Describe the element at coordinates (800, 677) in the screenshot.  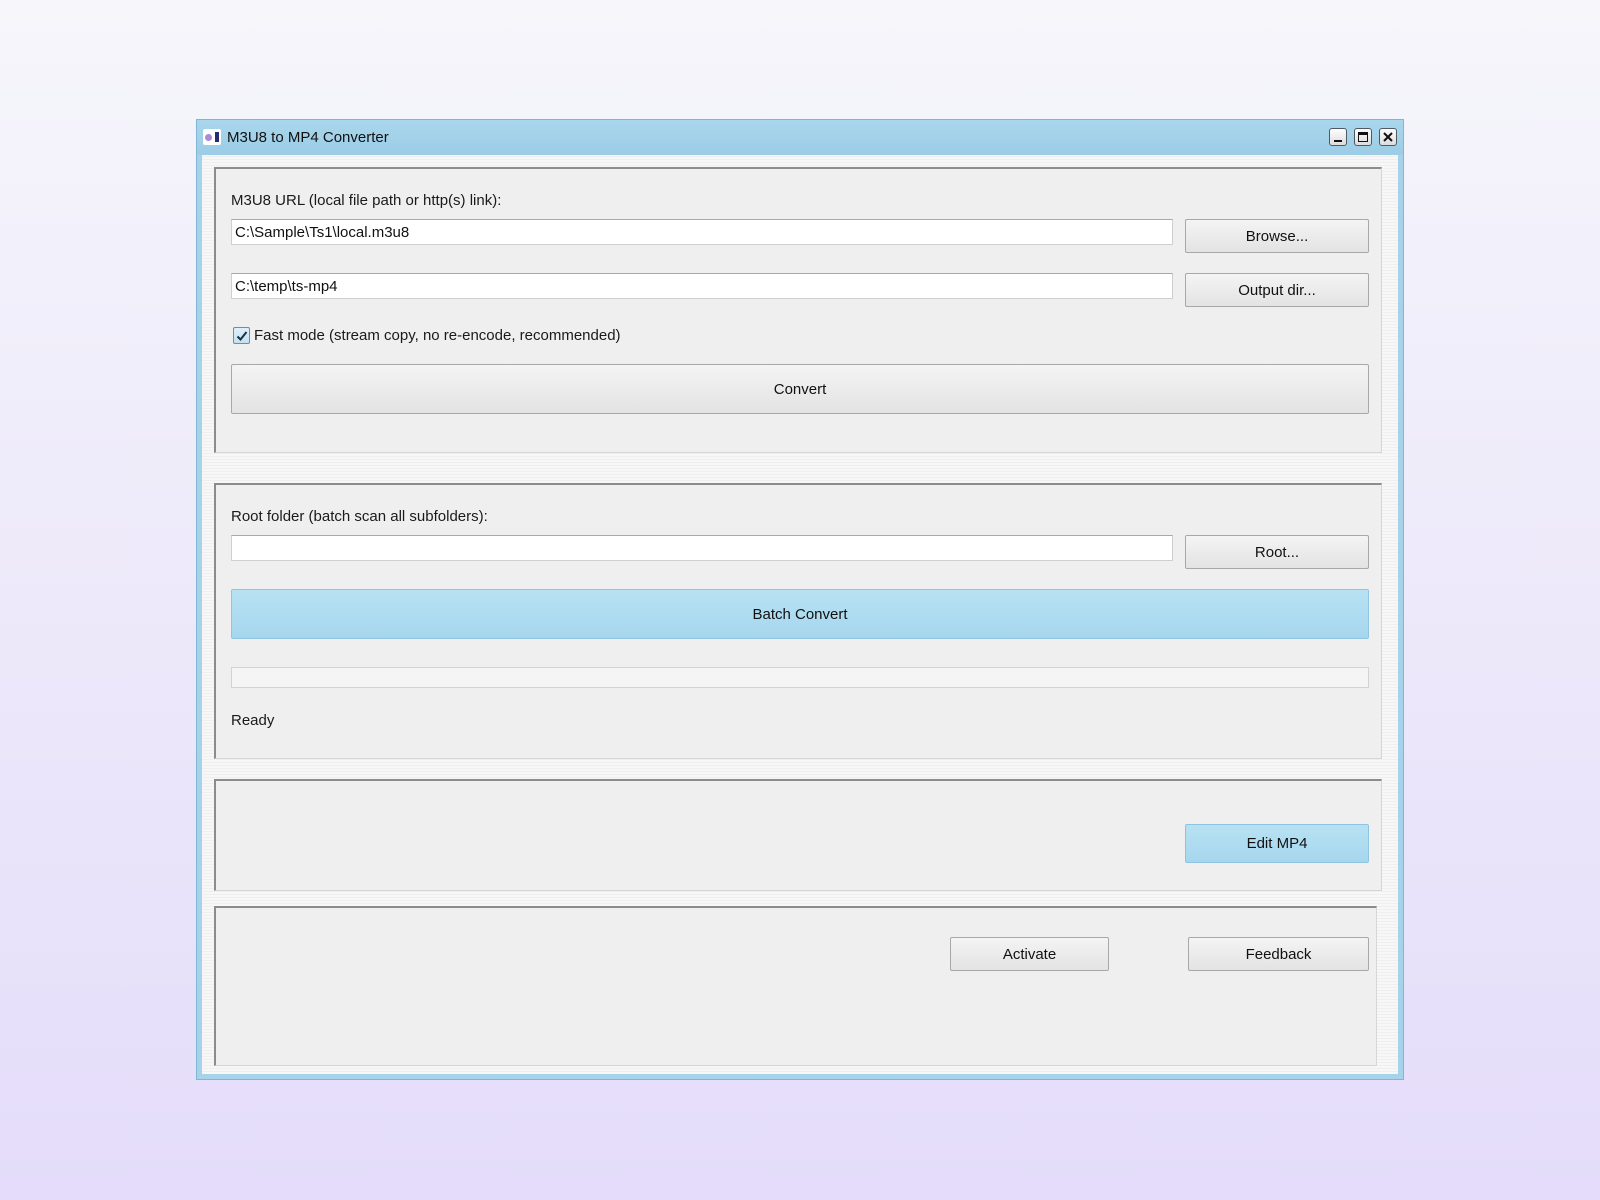
I see `batch-progress-bar` at that location.